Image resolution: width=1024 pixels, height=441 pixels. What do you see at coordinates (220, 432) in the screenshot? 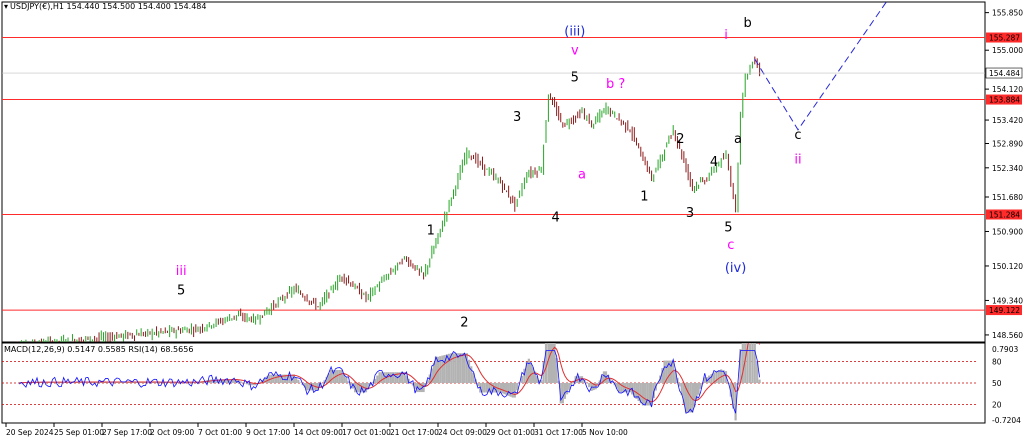
I see `x-tick-label: 7 Oct 01:00` at bounding box center [220, 432].